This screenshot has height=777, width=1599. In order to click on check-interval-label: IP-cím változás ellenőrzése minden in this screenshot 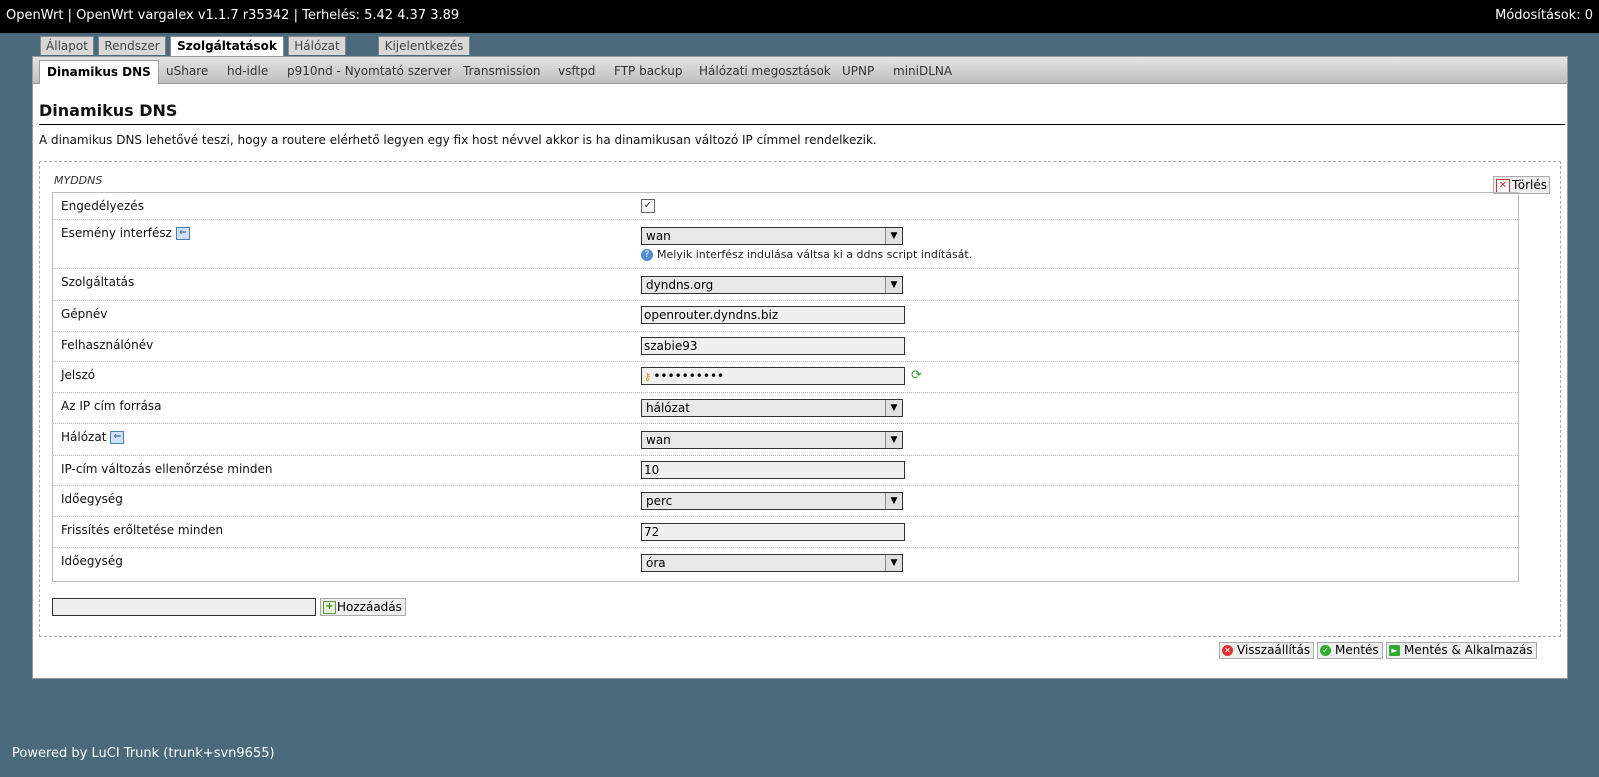, I will do `click(167, 469)`.